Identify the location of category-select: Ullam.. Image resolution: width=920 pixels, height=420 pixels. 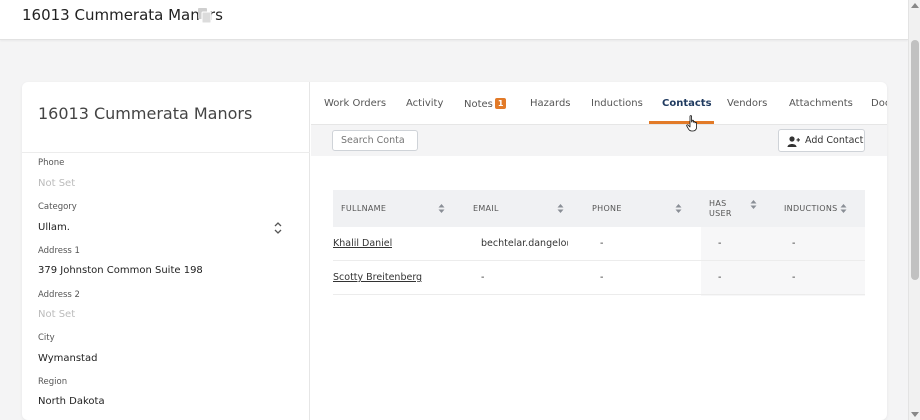
(54, 227).